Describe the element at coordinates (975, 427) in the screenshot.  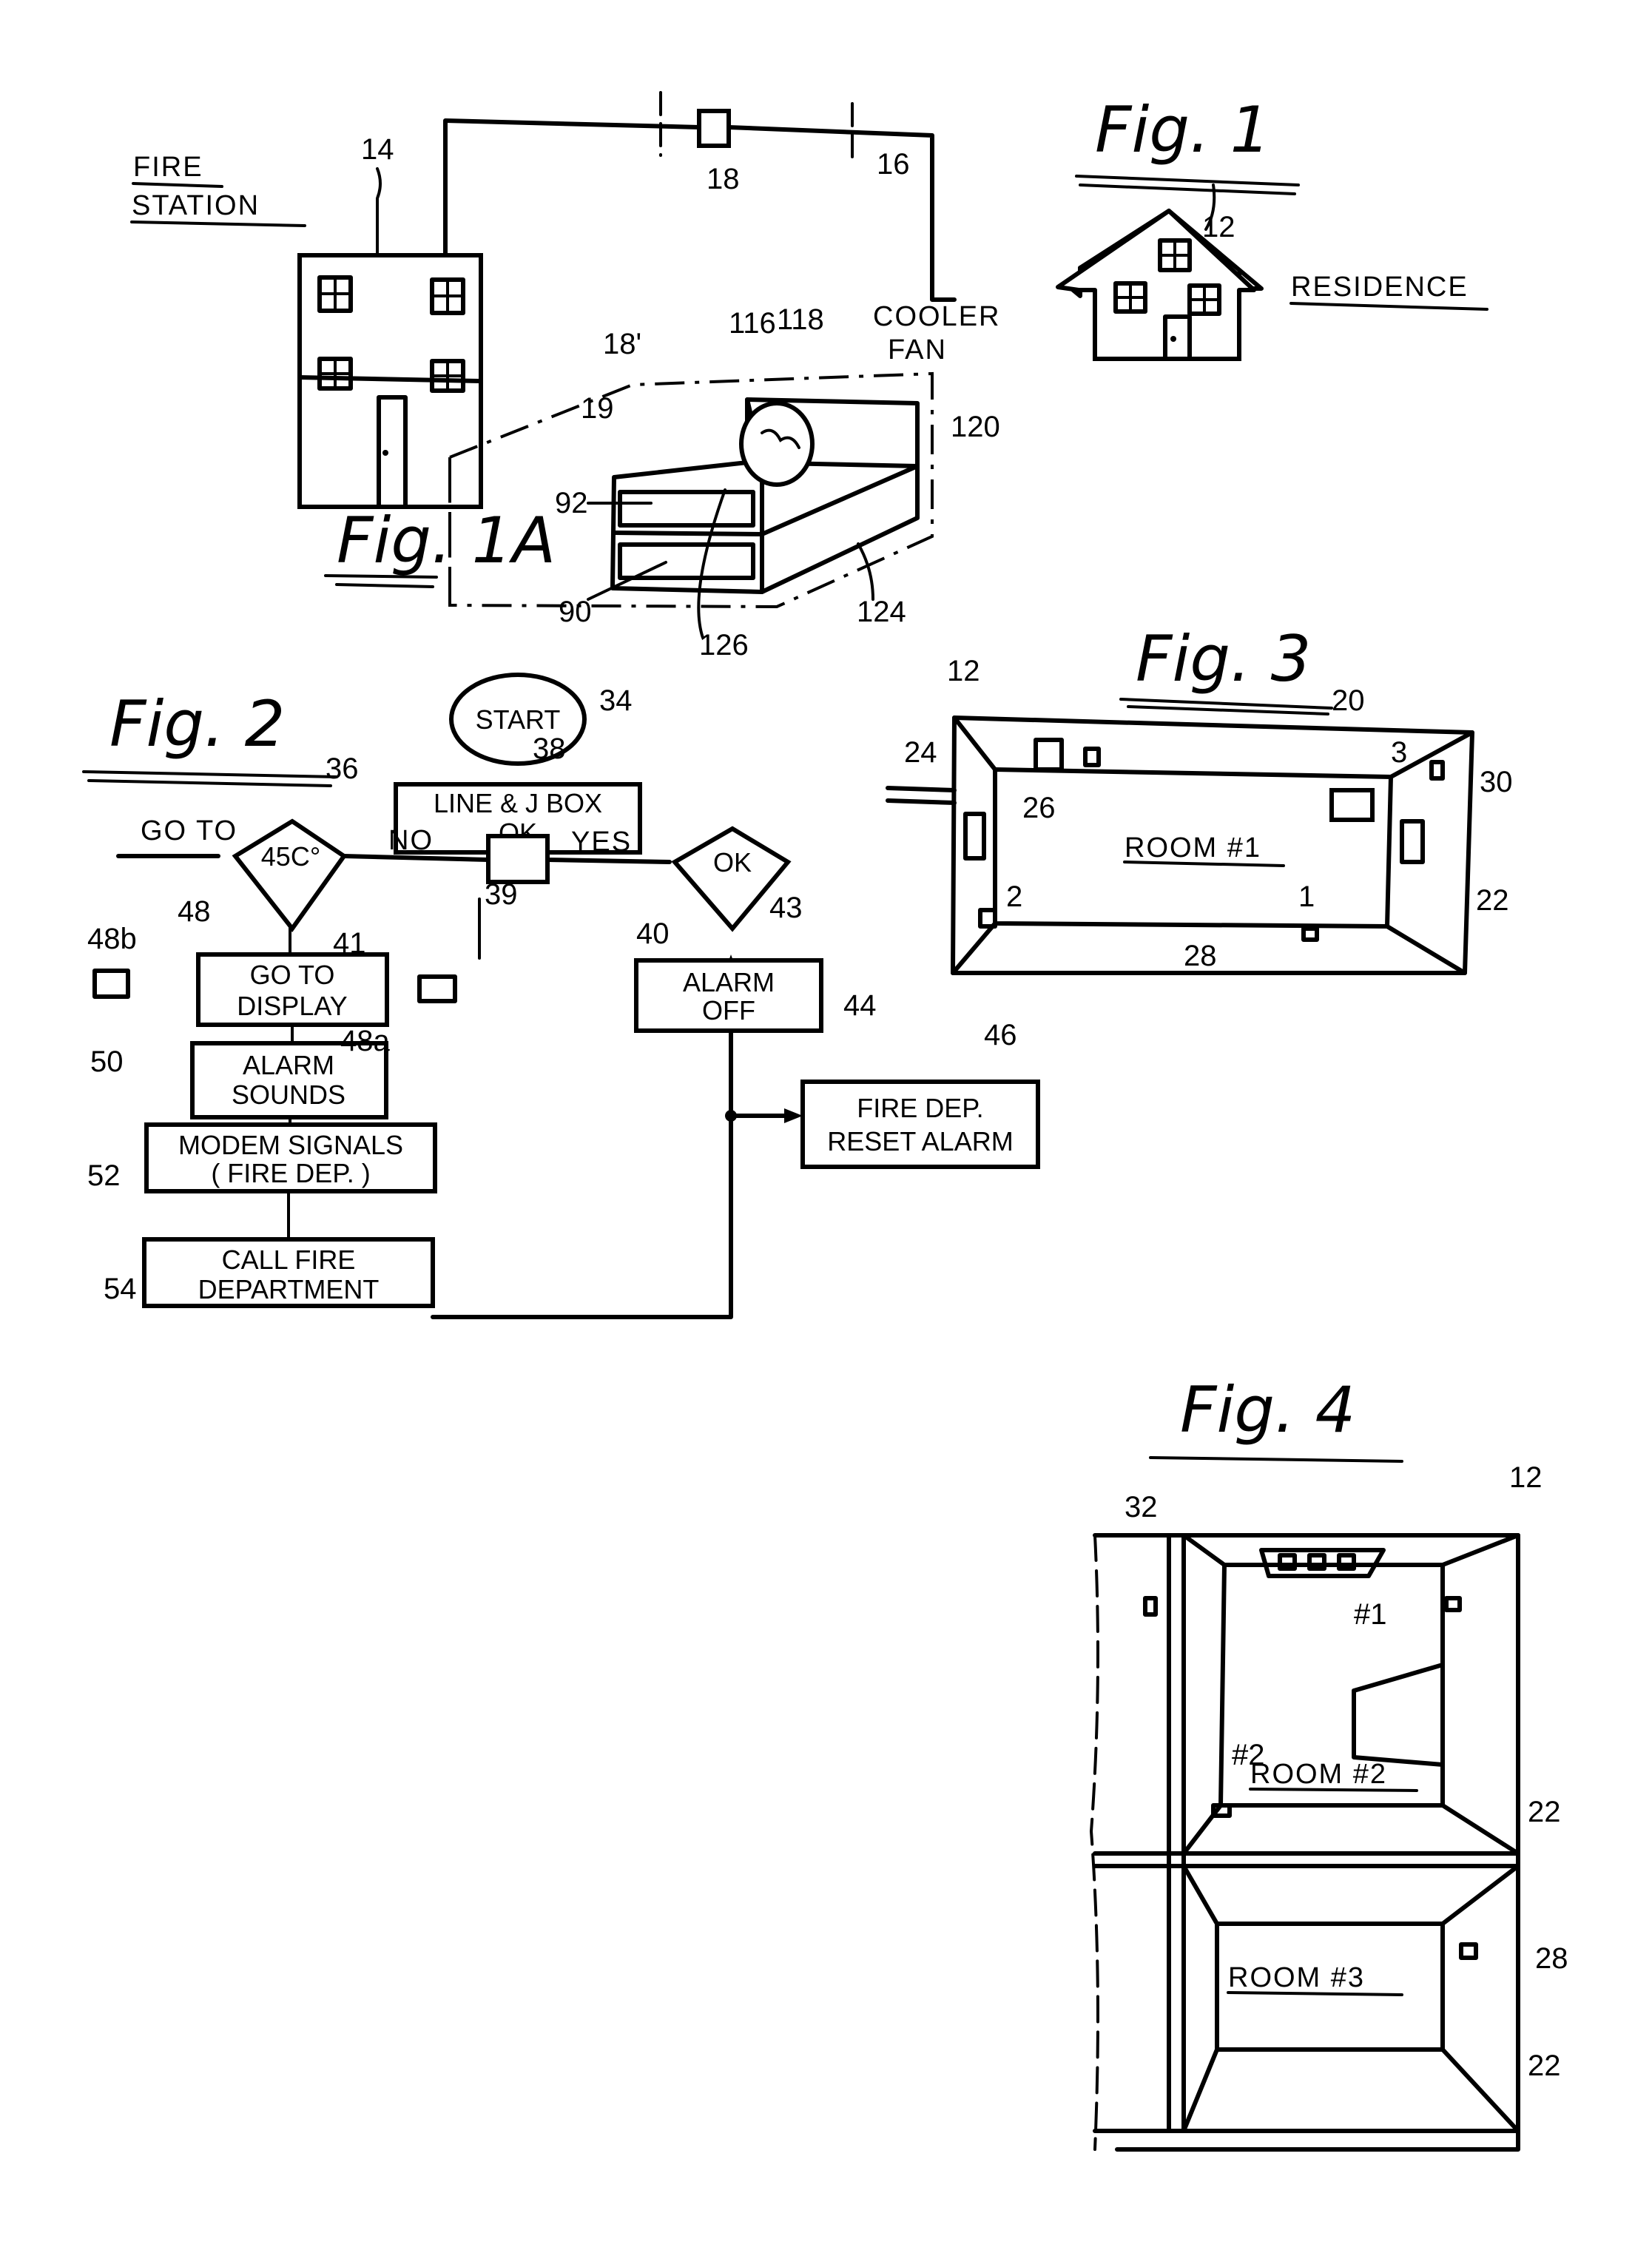
I see `ref-120: 120` at that location.